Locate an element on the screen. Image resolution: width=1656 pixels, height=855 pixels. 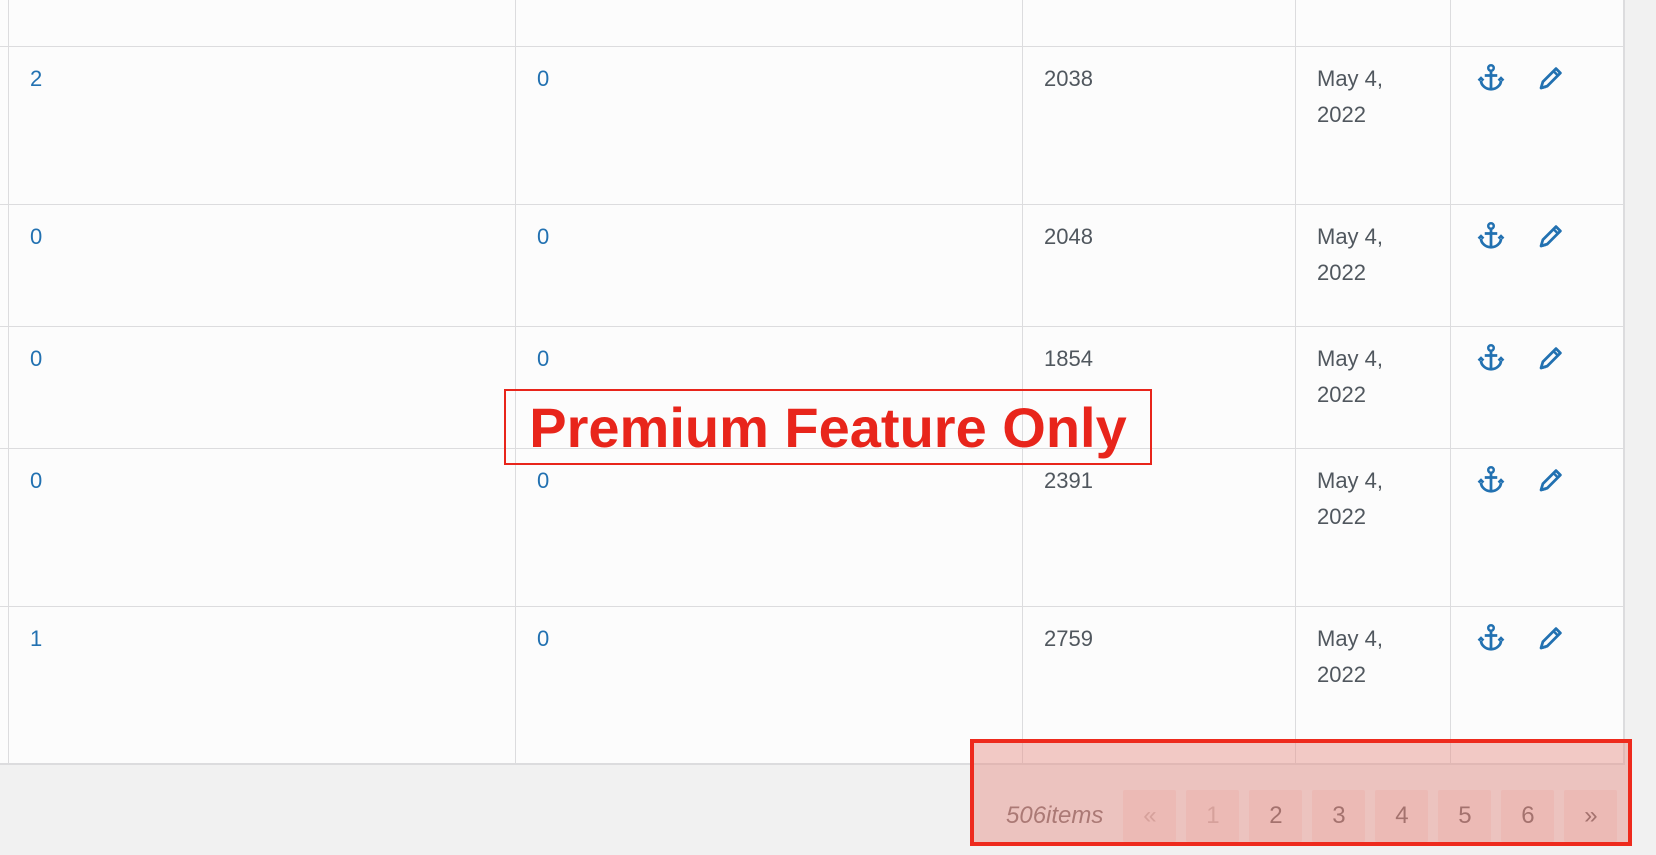
col1-link: 1 is located at coordinates (36, 639).